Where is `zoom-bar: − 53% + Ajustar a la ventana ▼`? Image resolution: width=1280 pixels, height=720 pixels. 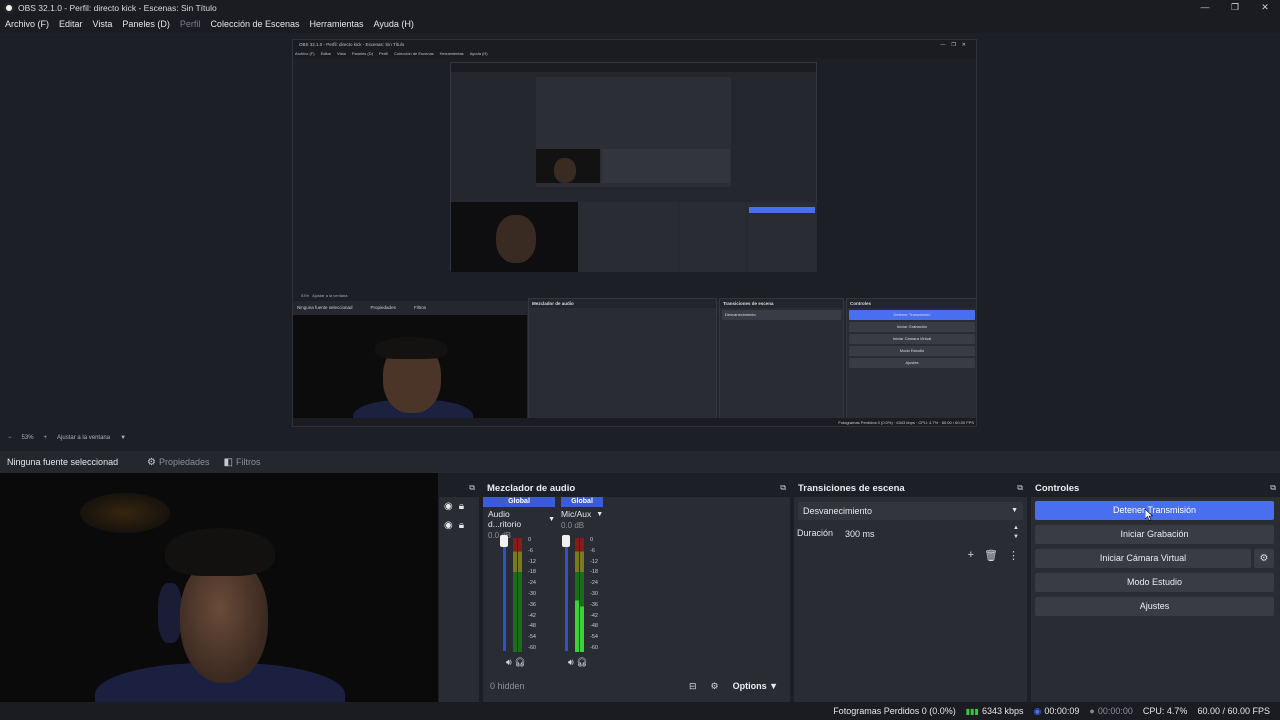 zoom-bar: − 53% + Ajustar a la ventana ▼ is located at coordinates (640, 438).